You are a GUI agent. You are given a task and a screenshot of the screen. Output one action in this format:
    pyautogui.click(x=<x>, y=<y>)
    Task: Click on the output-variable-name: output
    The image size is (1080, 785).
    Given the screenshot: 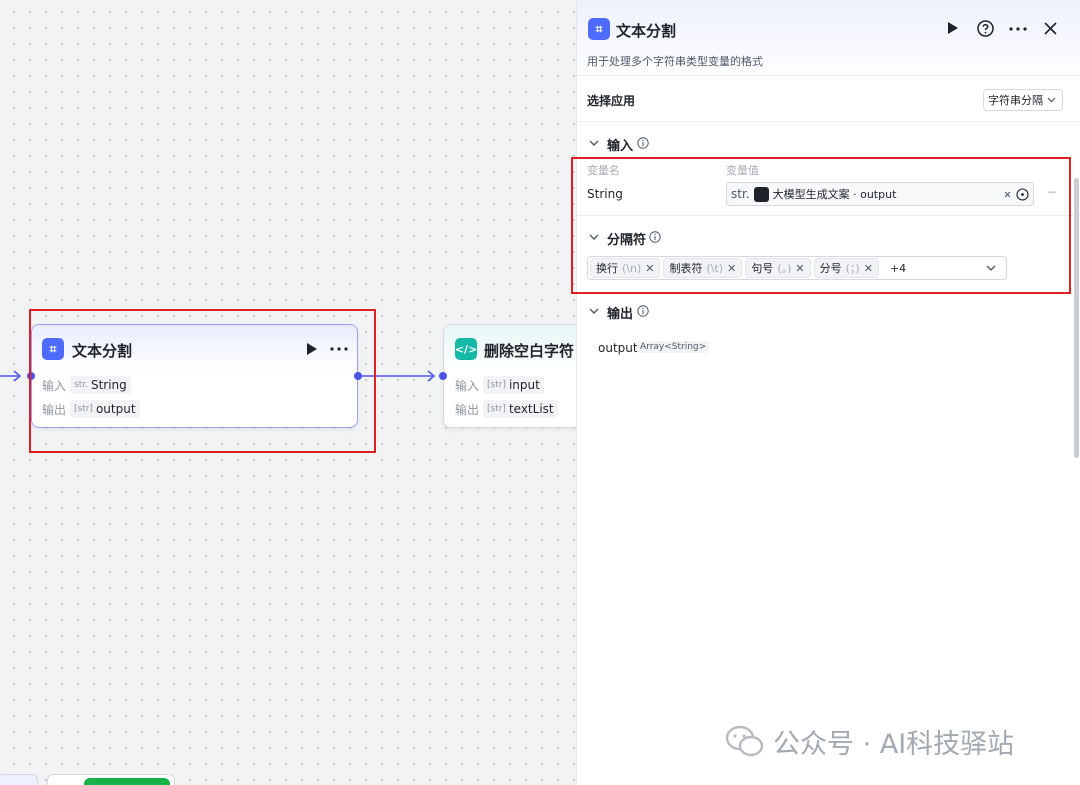 What is the action you would take?
    pyautogui.click(x=618, y=348)
    